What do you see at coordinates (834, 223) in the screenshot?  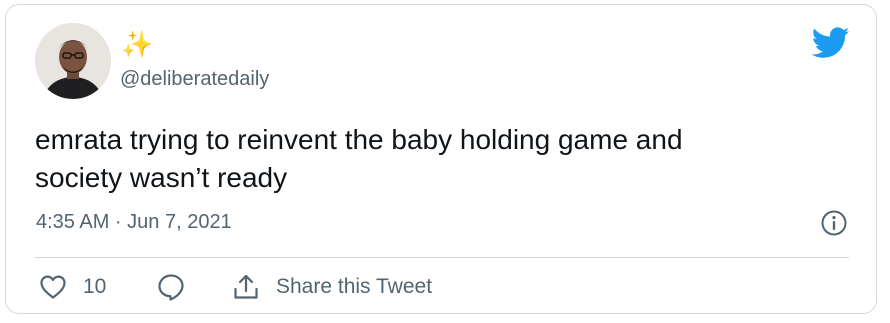 I see `info-icon` at bounding box center [834, 223].